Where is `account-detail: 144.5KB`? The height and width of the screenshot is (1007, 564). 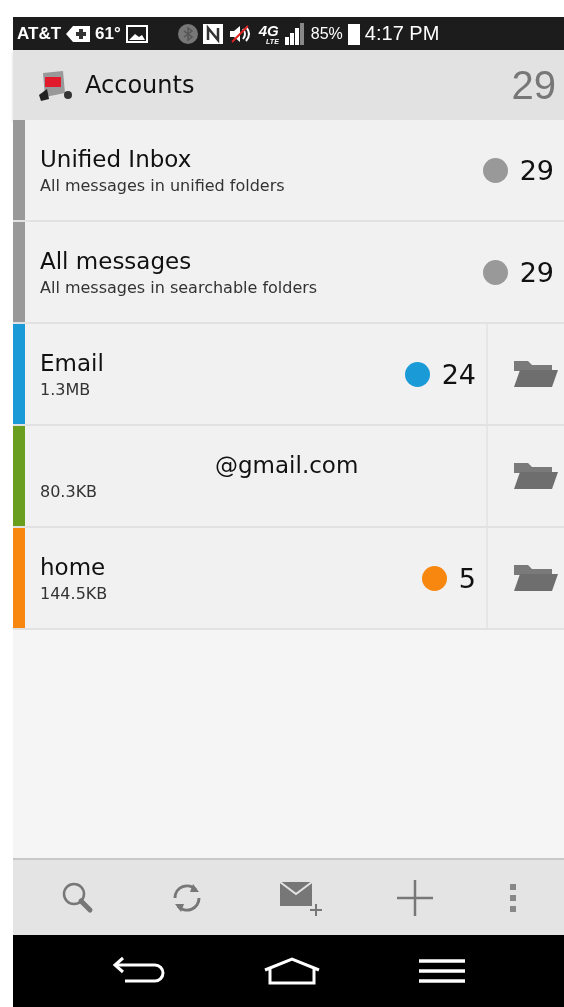 account-detail: 144.5KB is located at coordinates (74, 593).